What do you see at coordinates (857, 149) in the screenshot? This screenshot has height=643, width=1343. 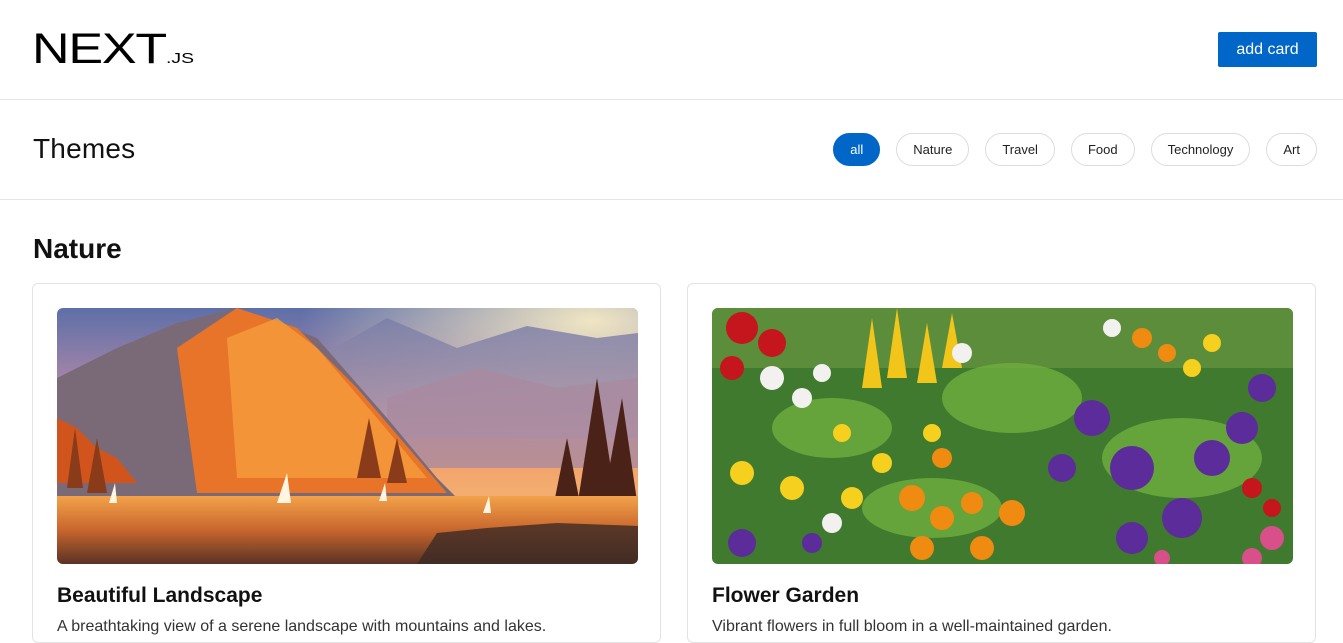 I see `filter-all: all` at bounding box center [857, 149].